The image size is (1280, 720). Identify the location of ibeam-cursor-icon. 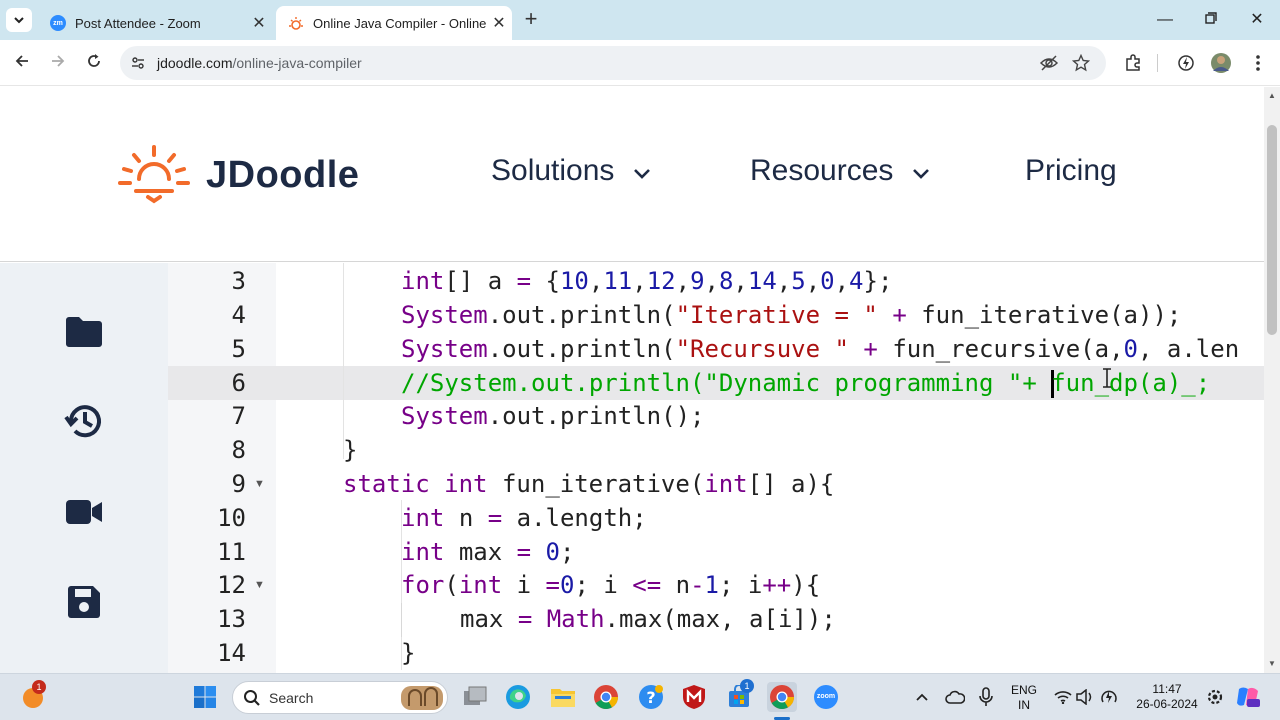
(1107, 378).